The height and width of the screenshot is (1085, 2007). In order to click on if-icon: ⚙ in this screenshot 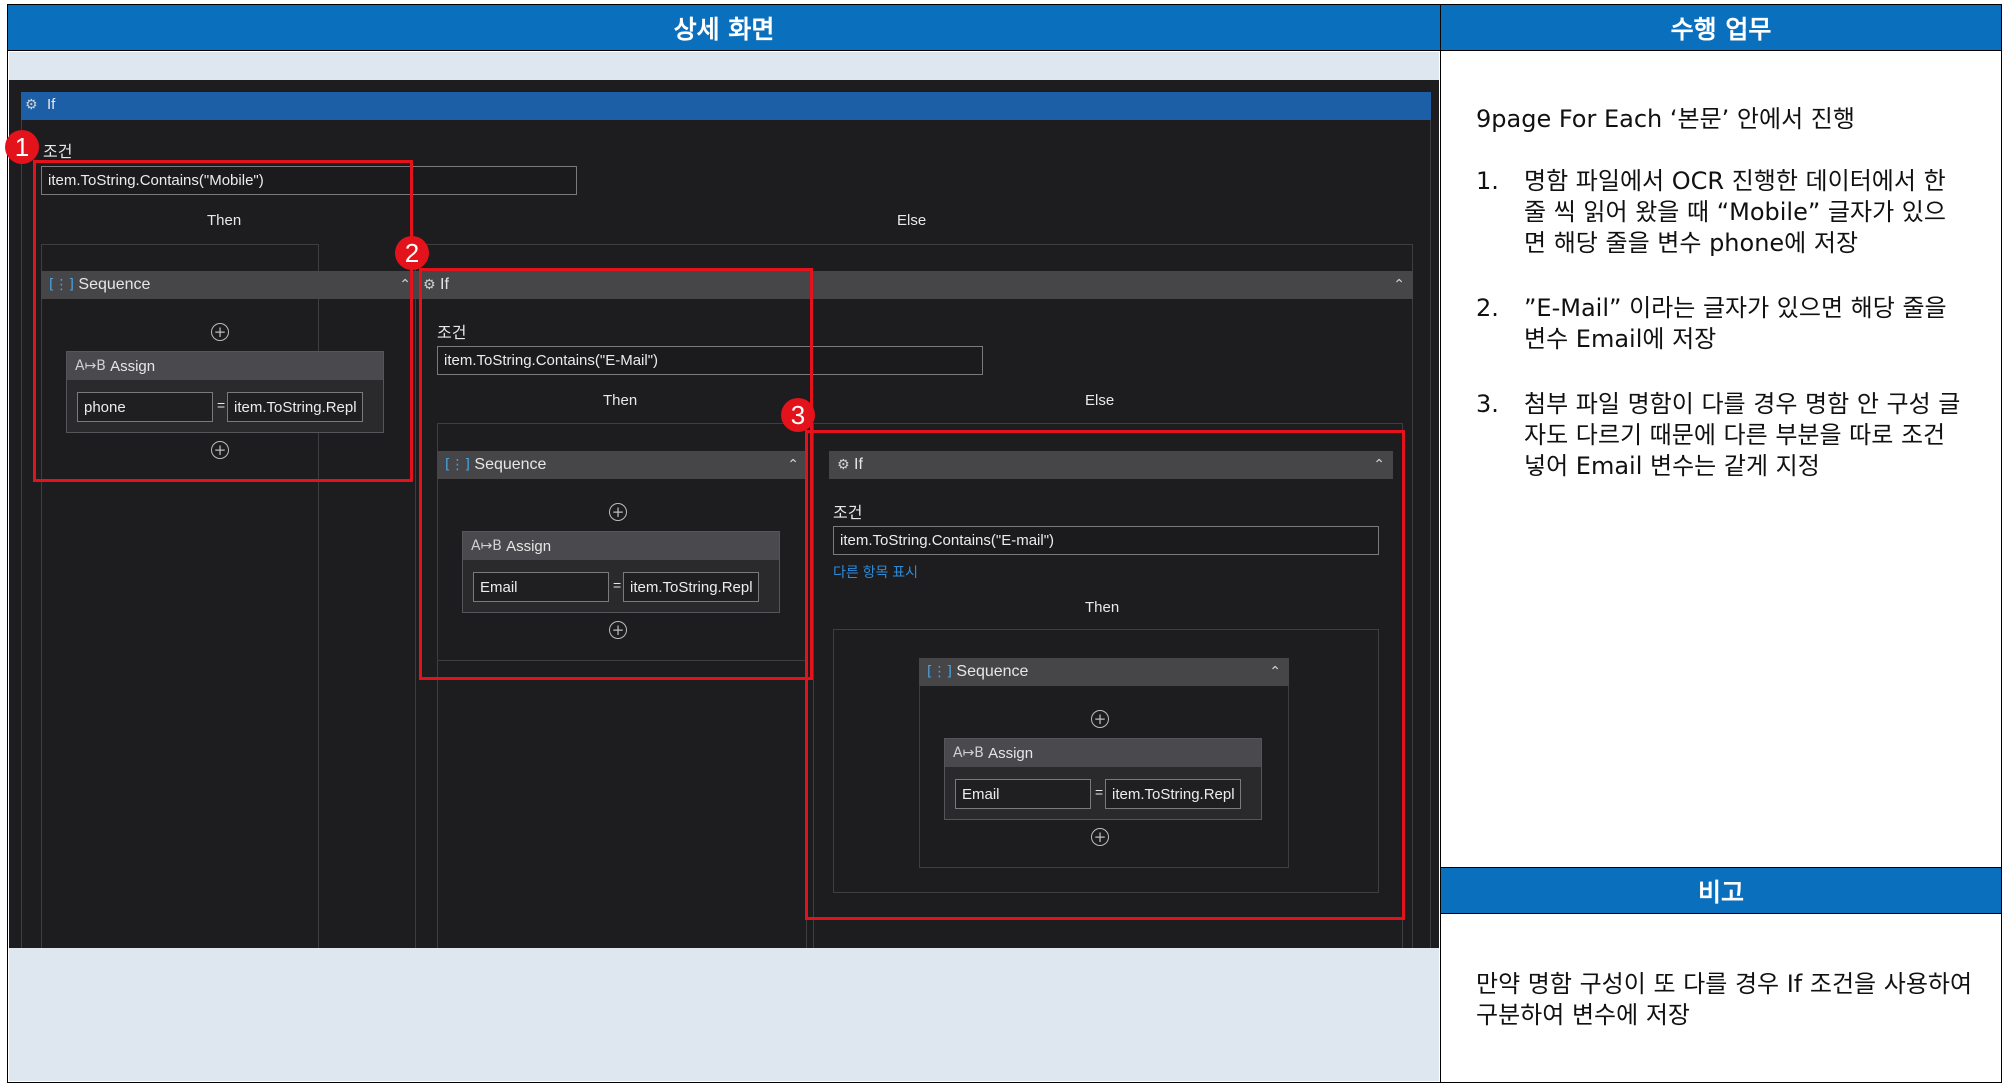, I will do `click(31, 105)`.